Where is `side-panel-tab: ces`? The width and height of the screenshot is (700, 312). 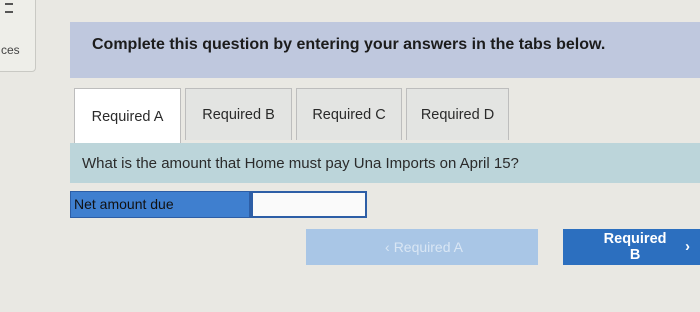 side-panel-tab: ces is located at coordinates (18, 36).